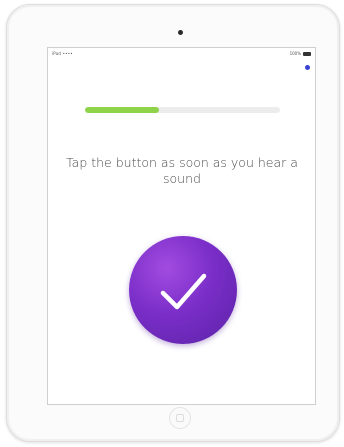  Describe the element at coordinates (295, 53) in the screenshot. I see `battery-label: 100%` at that location.